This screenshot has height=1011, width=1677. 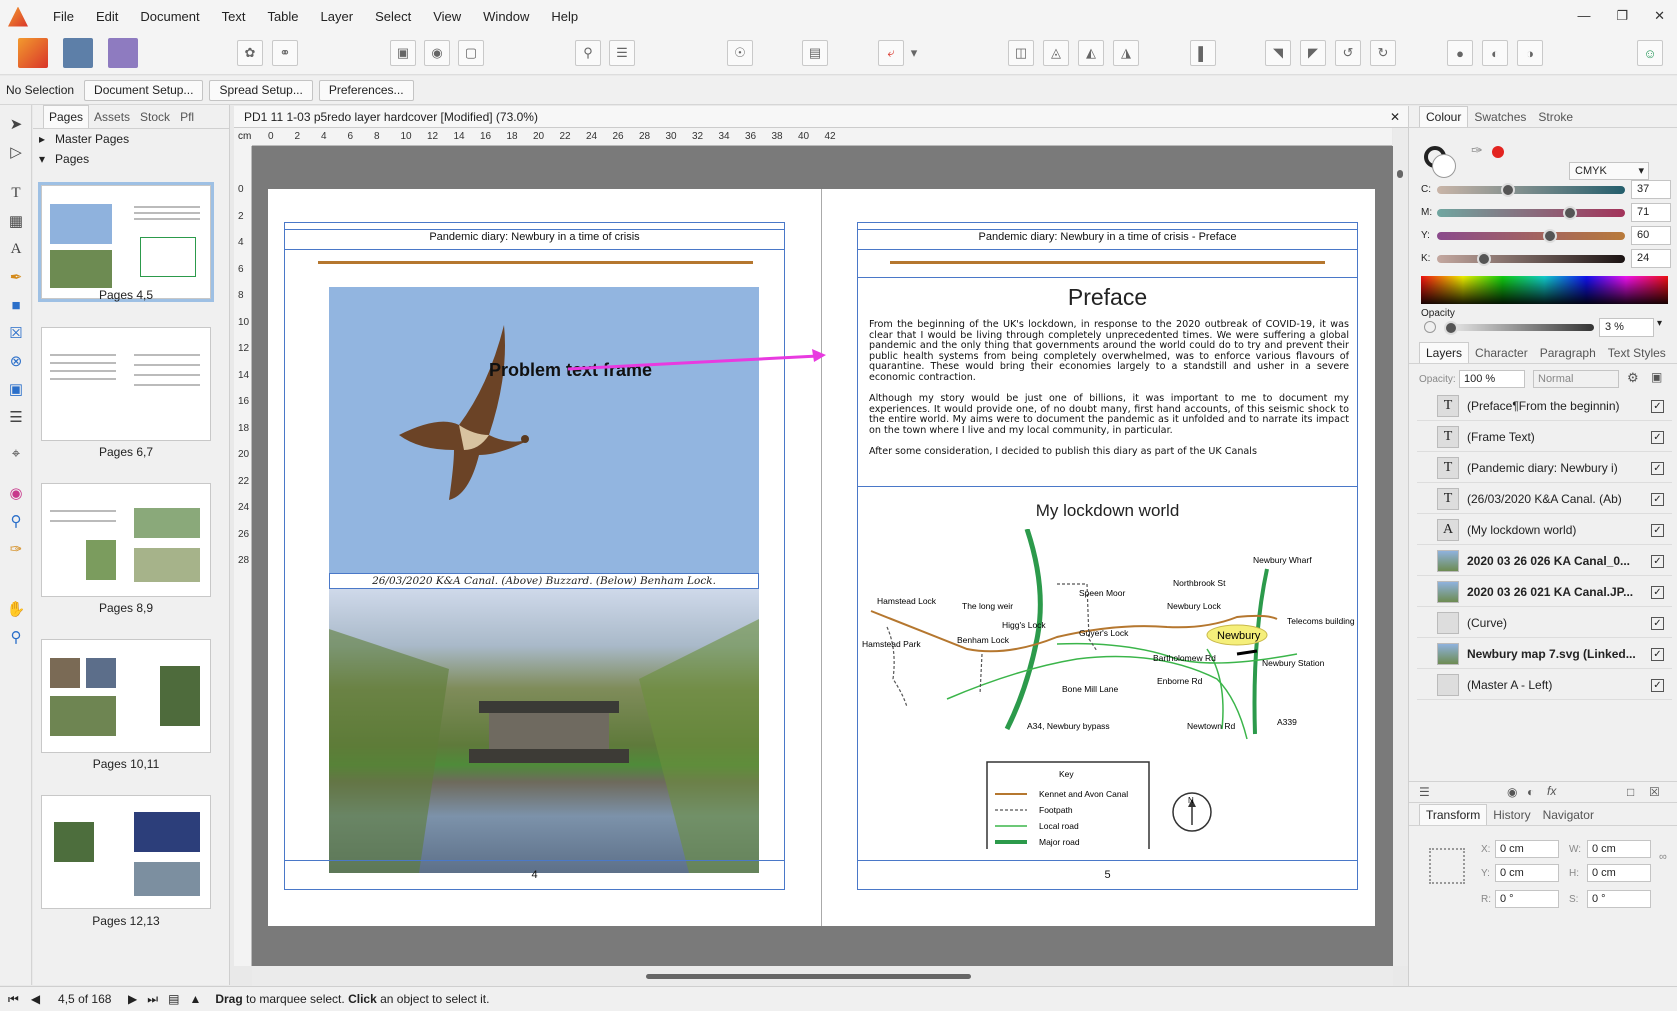 What do you see at coordinates (16, 221) in the screenshot?
I see `table-tool-icon: ▦` at bounding box center [16, 221].